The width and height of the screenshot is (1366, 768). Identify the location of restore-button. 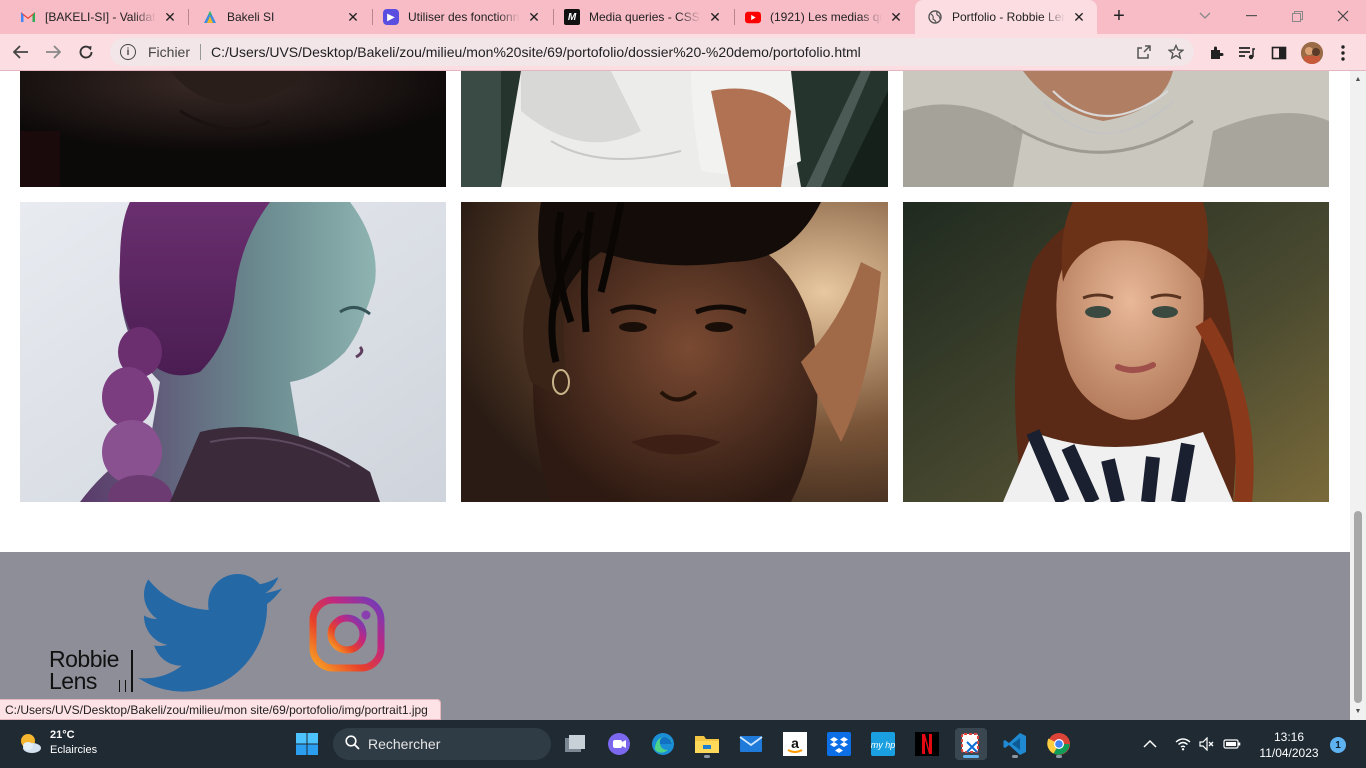
(1297, 16).